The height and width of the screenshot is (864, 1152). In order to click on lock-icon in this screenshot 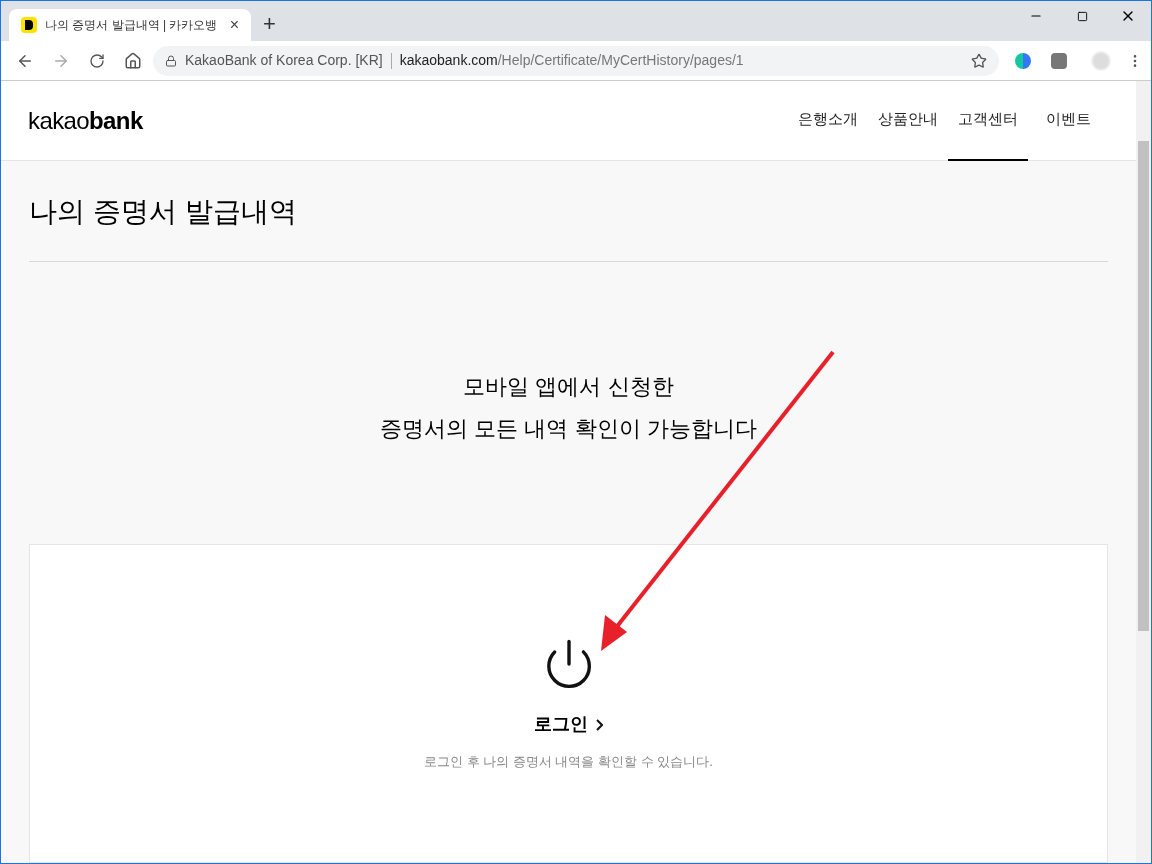, I will do `click(171, 60)`.